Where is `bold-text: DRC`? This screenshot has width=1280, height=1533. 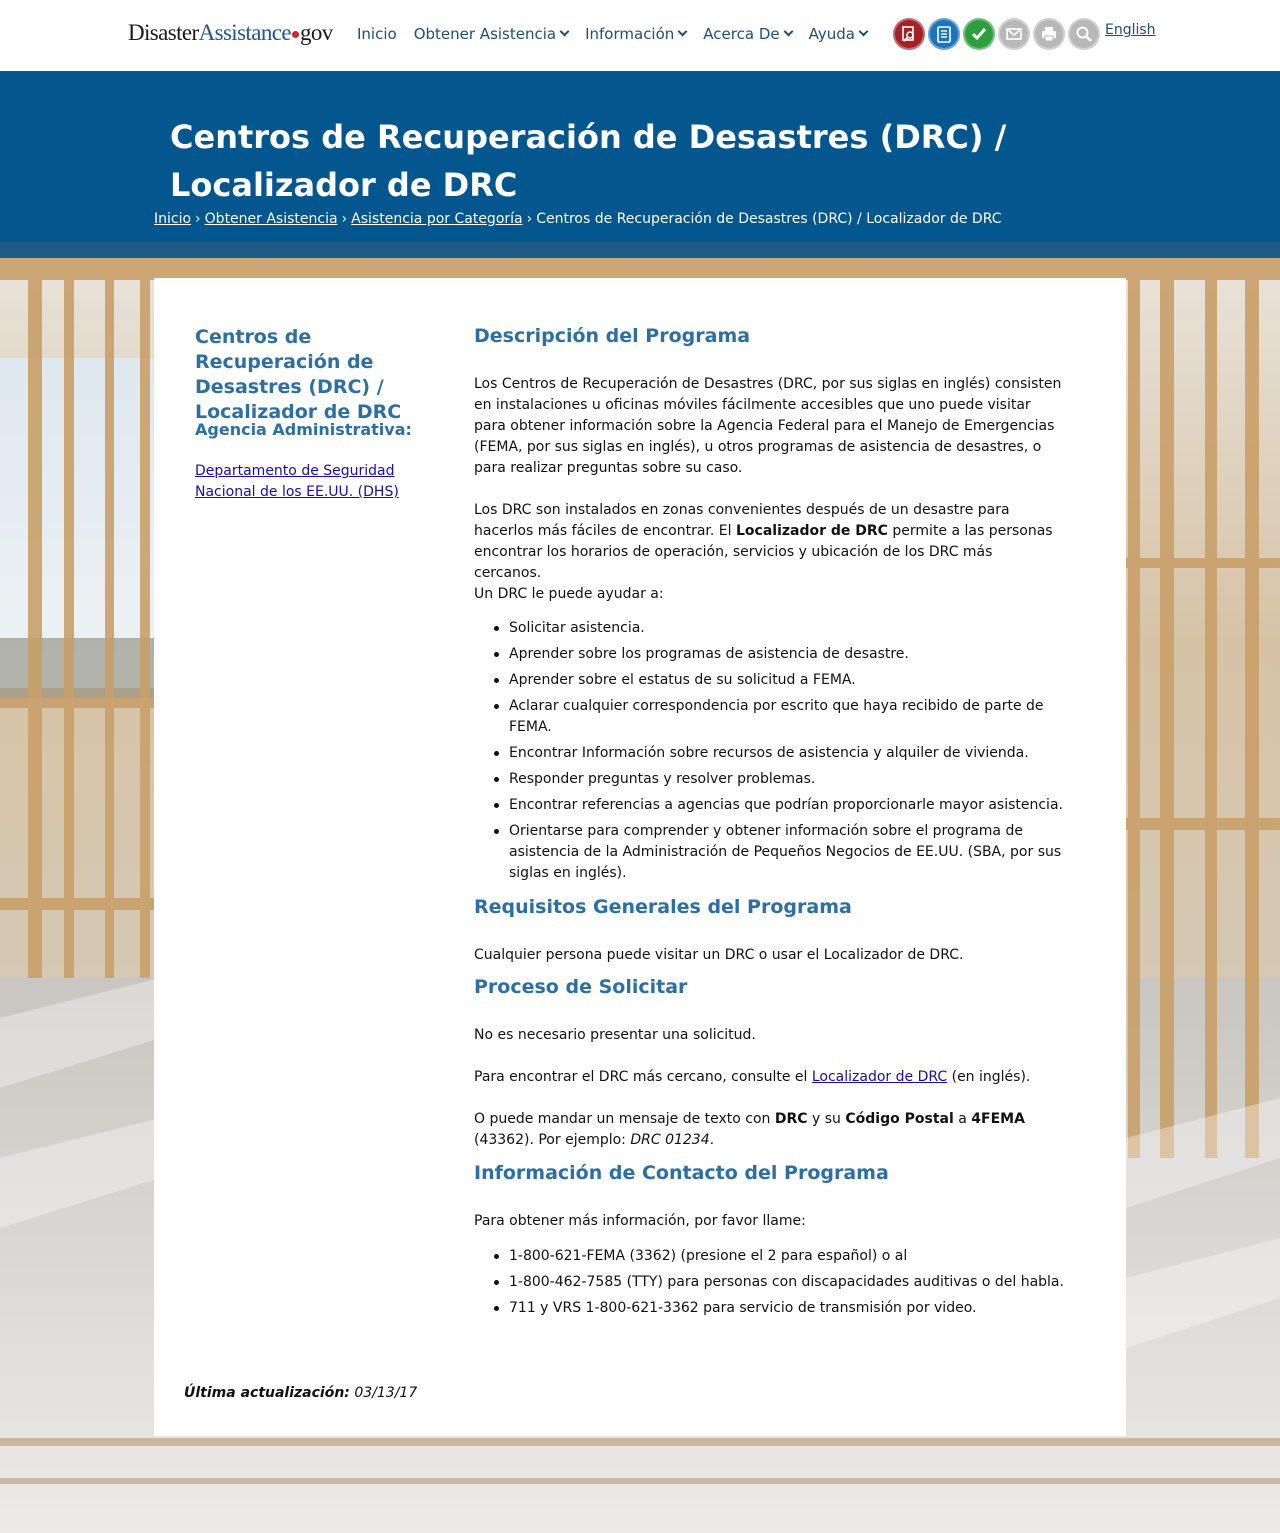 bold-text: DRC is located at coordinates (791, 1119).